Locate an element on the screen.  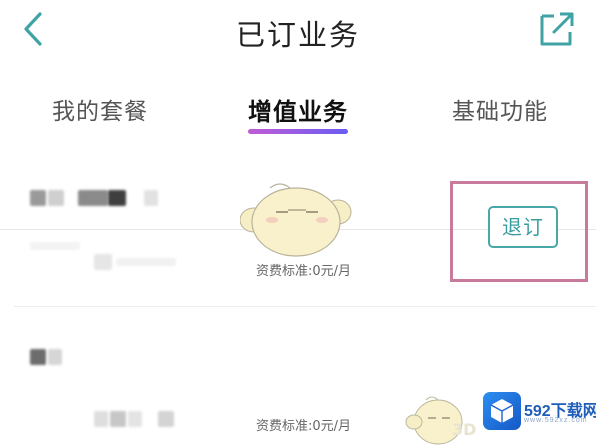
external-link-icon is located at coordinates (557, 29).